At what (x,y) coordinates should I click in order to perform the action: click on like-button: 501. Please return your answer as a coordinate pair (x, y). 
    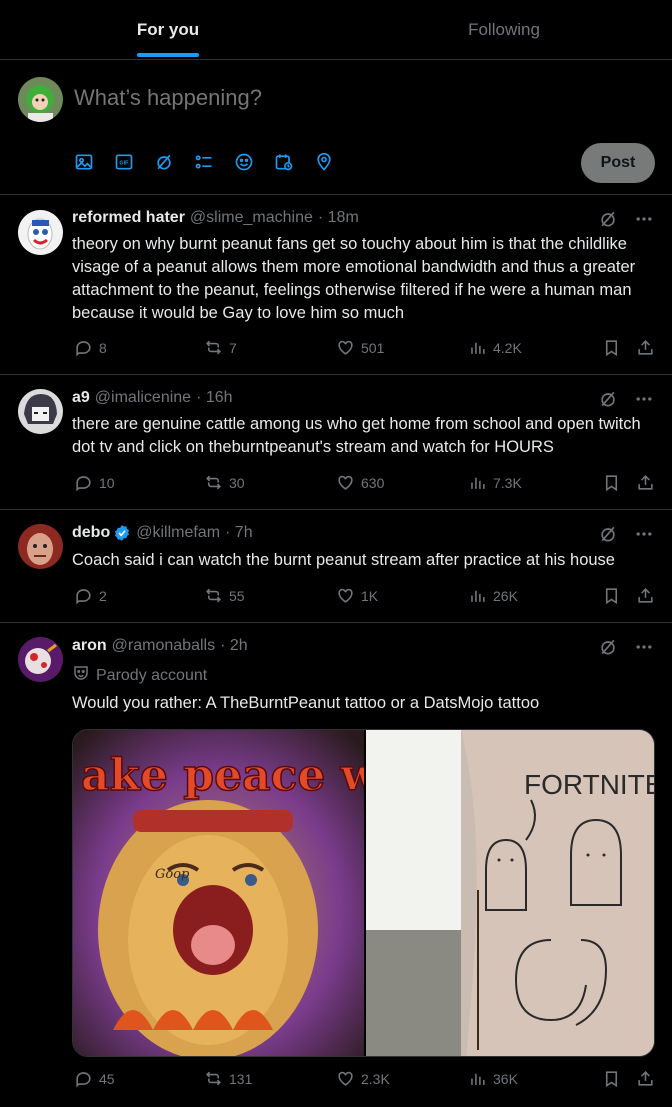
    Looking at the image, I should click on (360, 347).